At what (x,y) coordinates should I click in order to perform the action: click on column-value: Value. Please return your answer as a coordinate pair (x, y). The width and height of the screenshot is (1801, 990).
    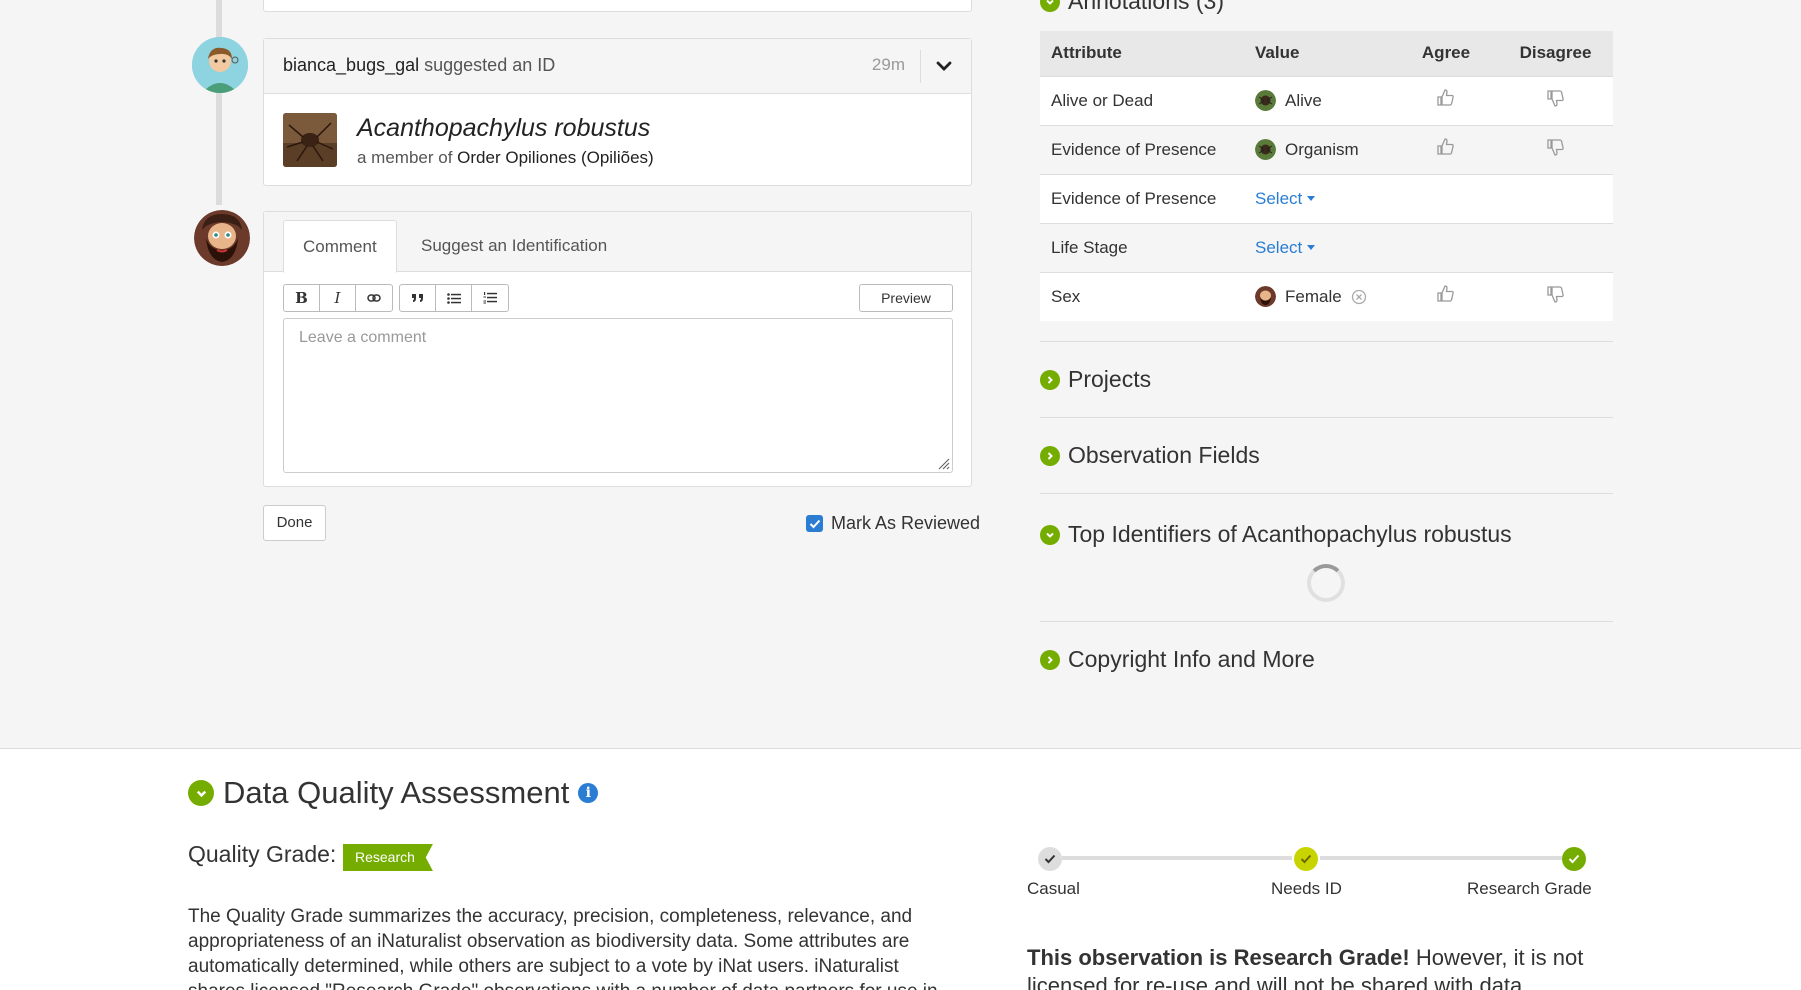
    Looking at the image, I should click on (1319, 53).